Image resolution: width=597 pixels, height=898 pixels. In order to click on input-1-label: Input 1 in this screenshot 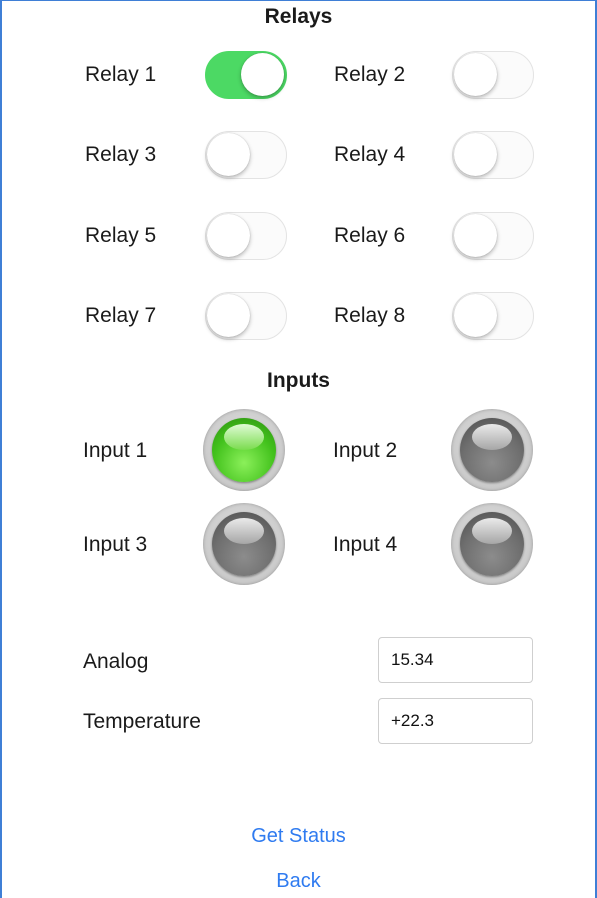, I will do `click(115, 450)`.